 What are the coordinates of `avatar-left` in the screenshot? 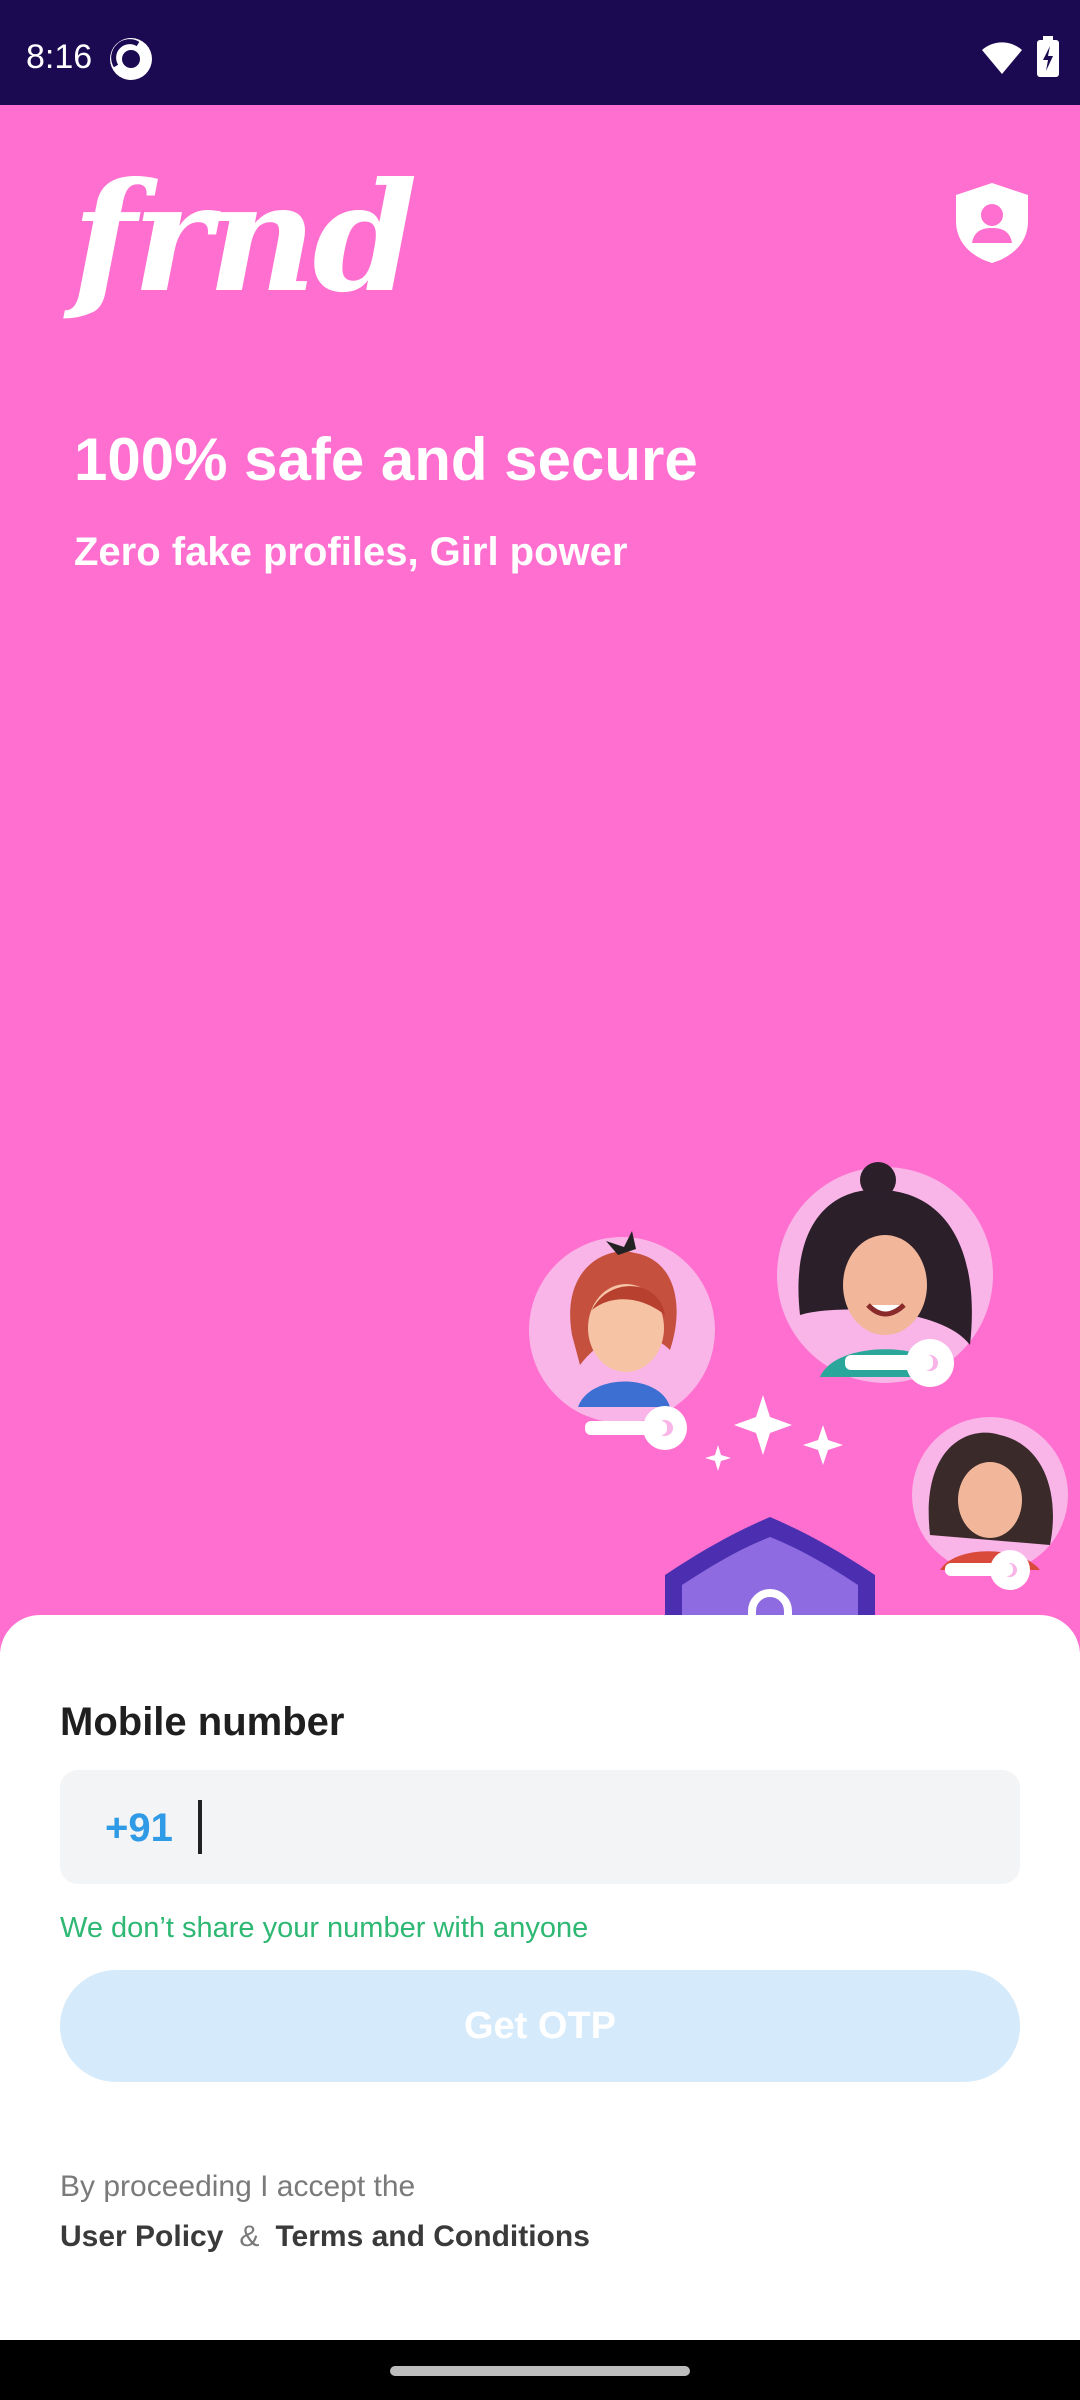 It's located at (622, 1340).